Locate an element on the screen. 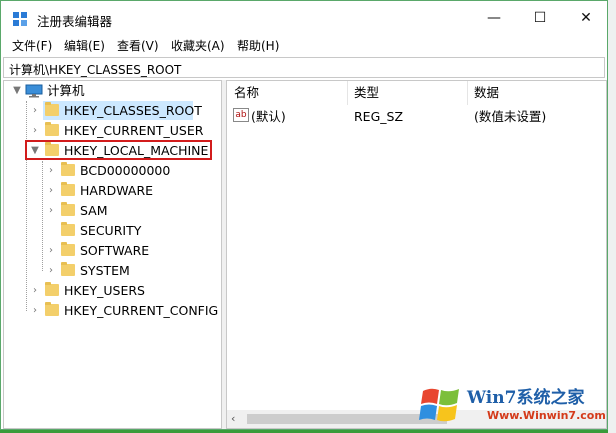 The image size is (616, 433). address-bar: 计算机\HKEY_CLASSES_ROOT is located at coordinates (304, 67).